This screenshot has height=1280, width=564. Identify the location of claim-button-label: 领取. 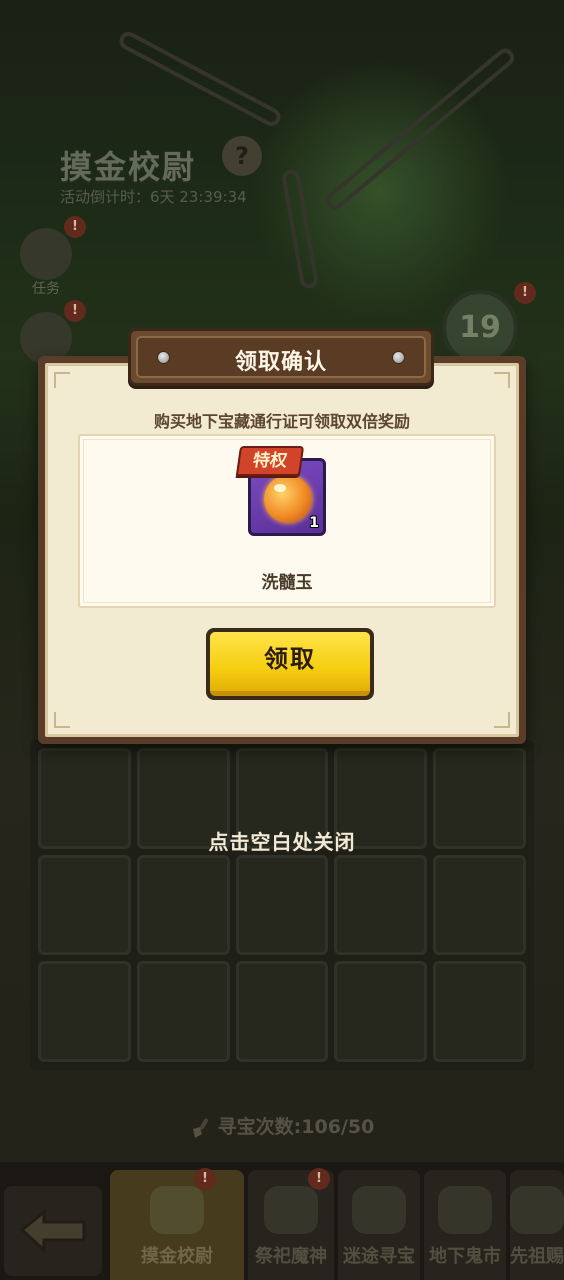
(290, 664).